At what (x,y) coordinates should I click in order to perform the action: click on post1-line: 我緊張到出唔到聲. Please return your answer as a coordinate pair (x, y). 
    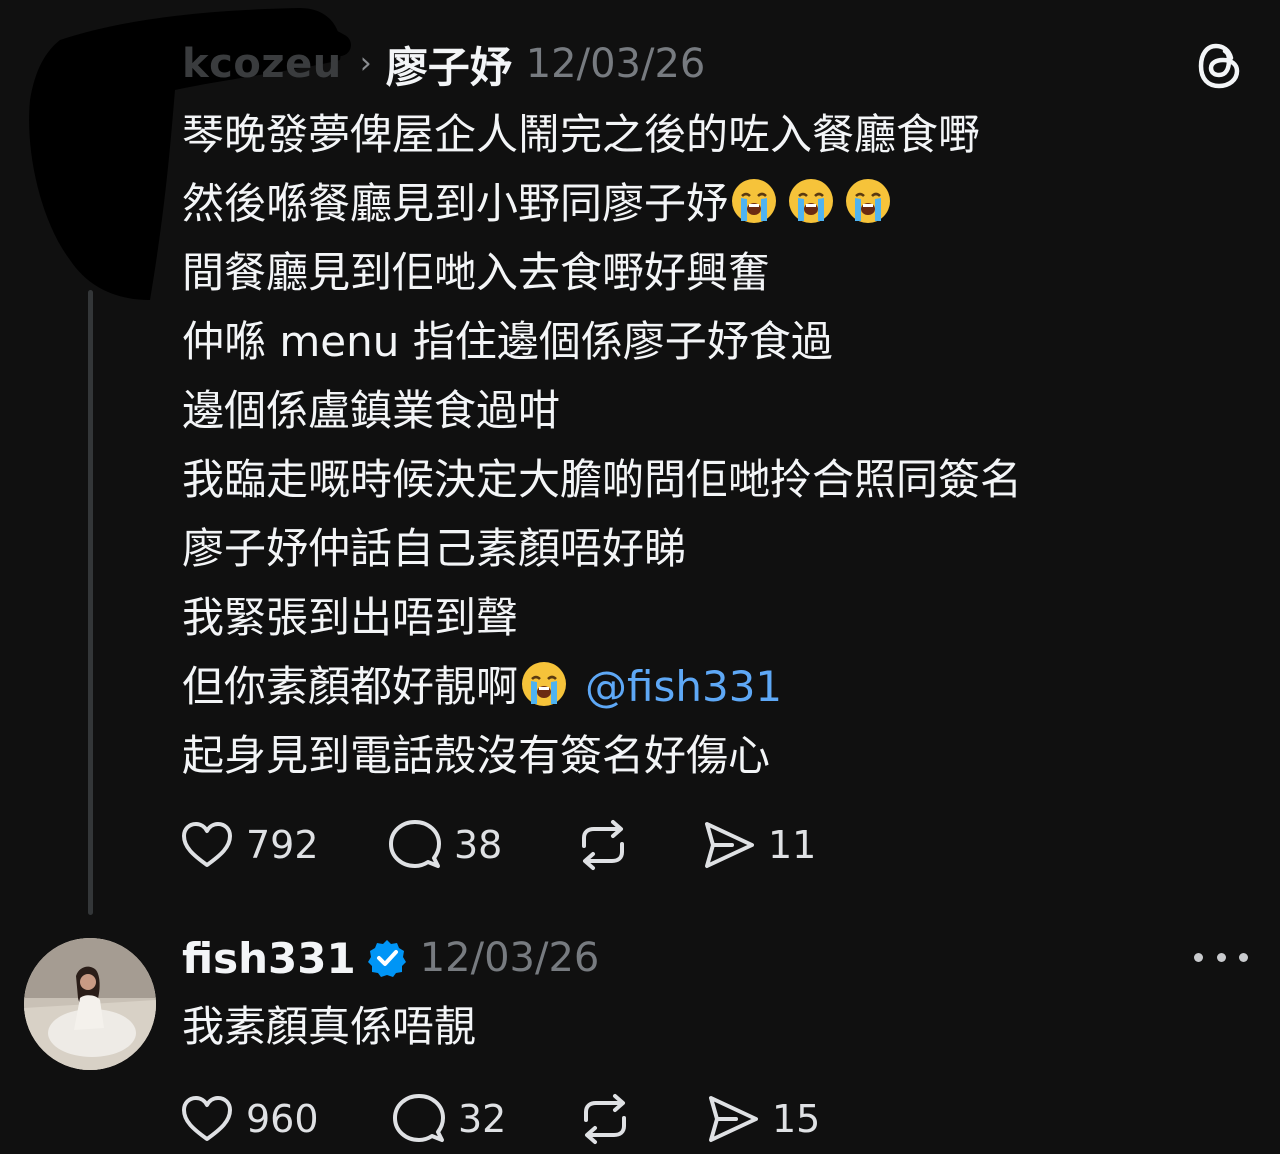
    Looking at the image, I should click on (712, 617).